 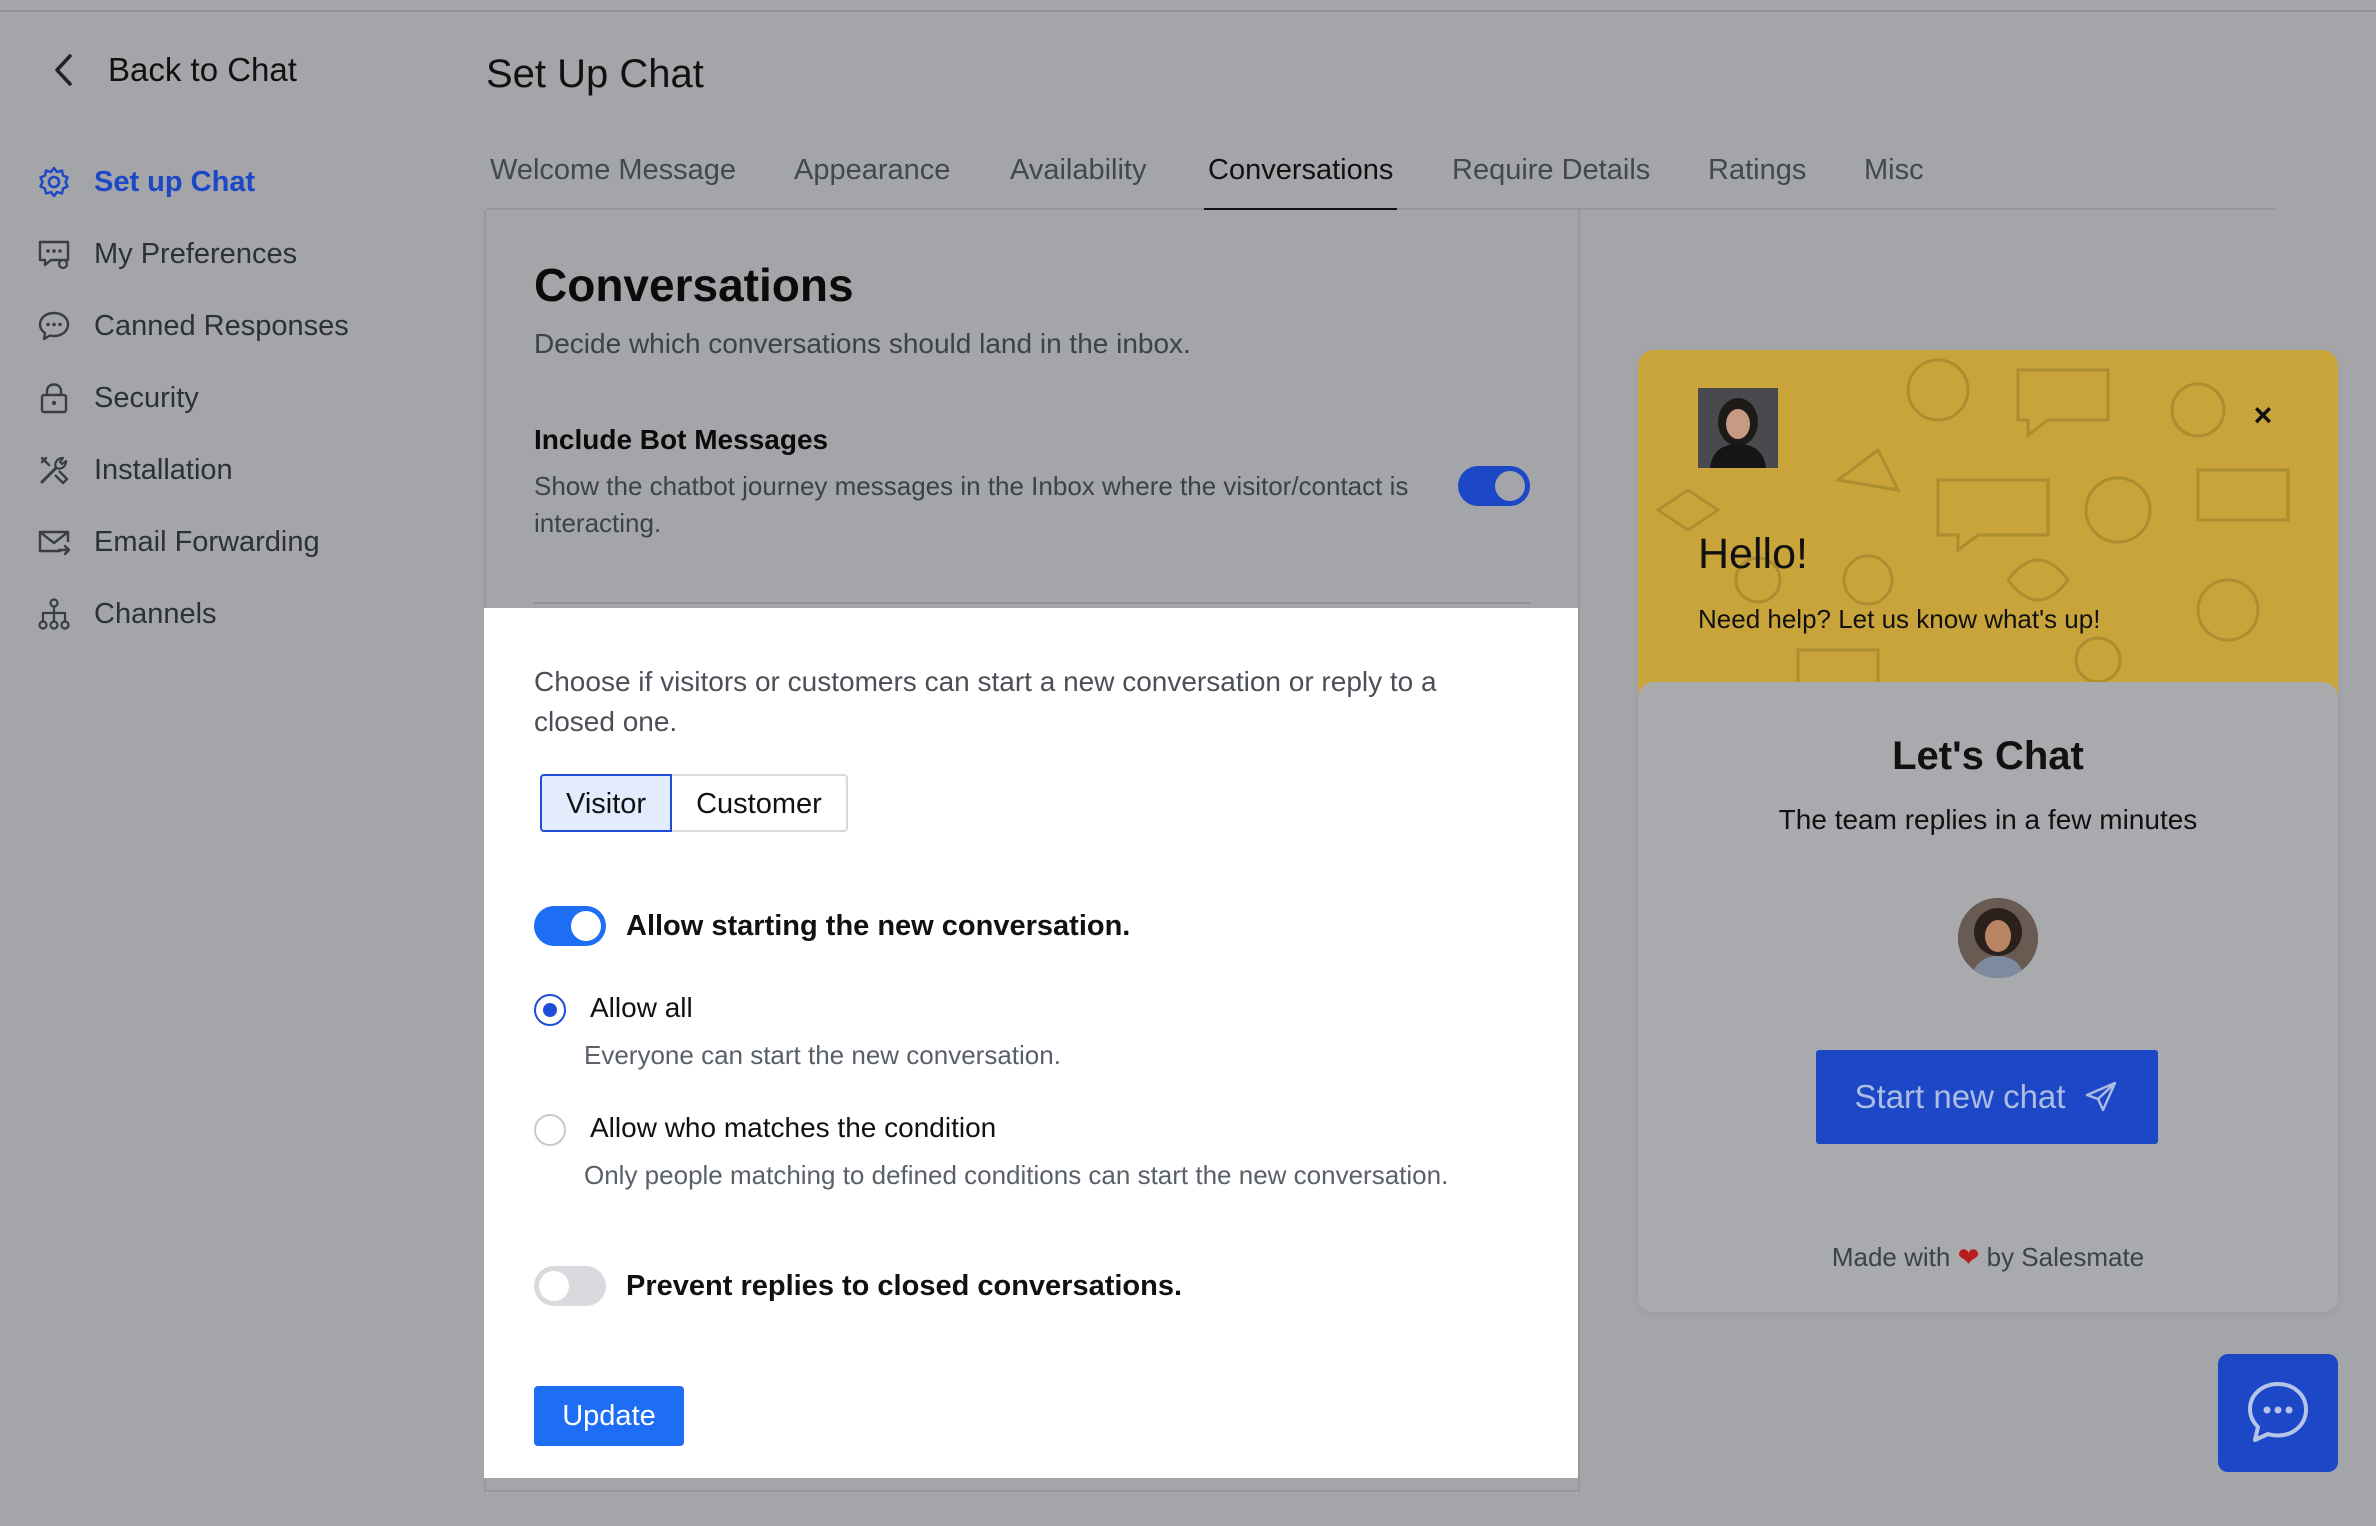 What do you see at coordinates (2101, 1096) in the screenshot?
I see `send-icon` at bounding box center [2101, 1096].